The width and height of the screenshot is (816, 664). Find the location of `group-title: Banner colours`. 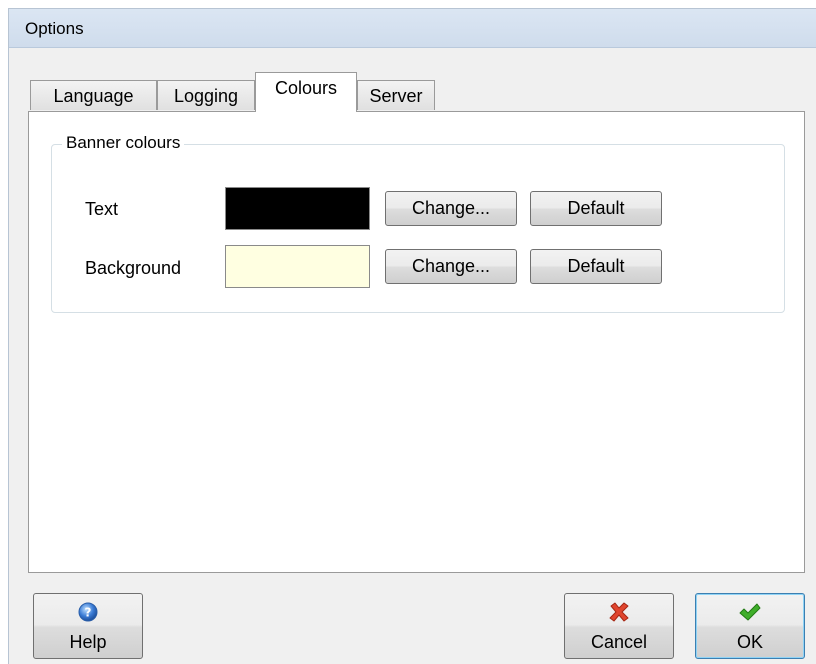

group-title: Banner colours is located at coordinates (123, 143).